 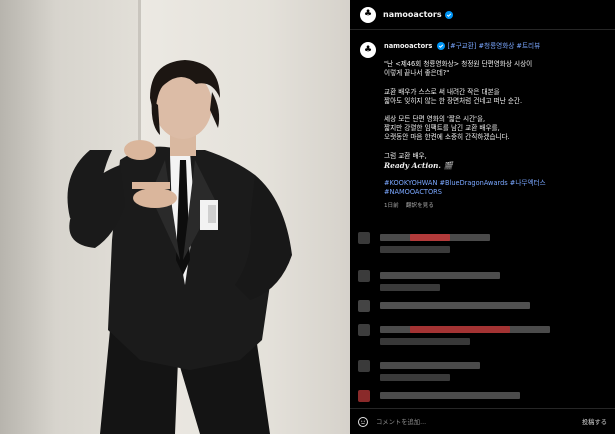 What do you see at coordinates (594, 421) in the screenshot?
I see `post-comment-button: 投稿する` at bounding box center [594, 421].